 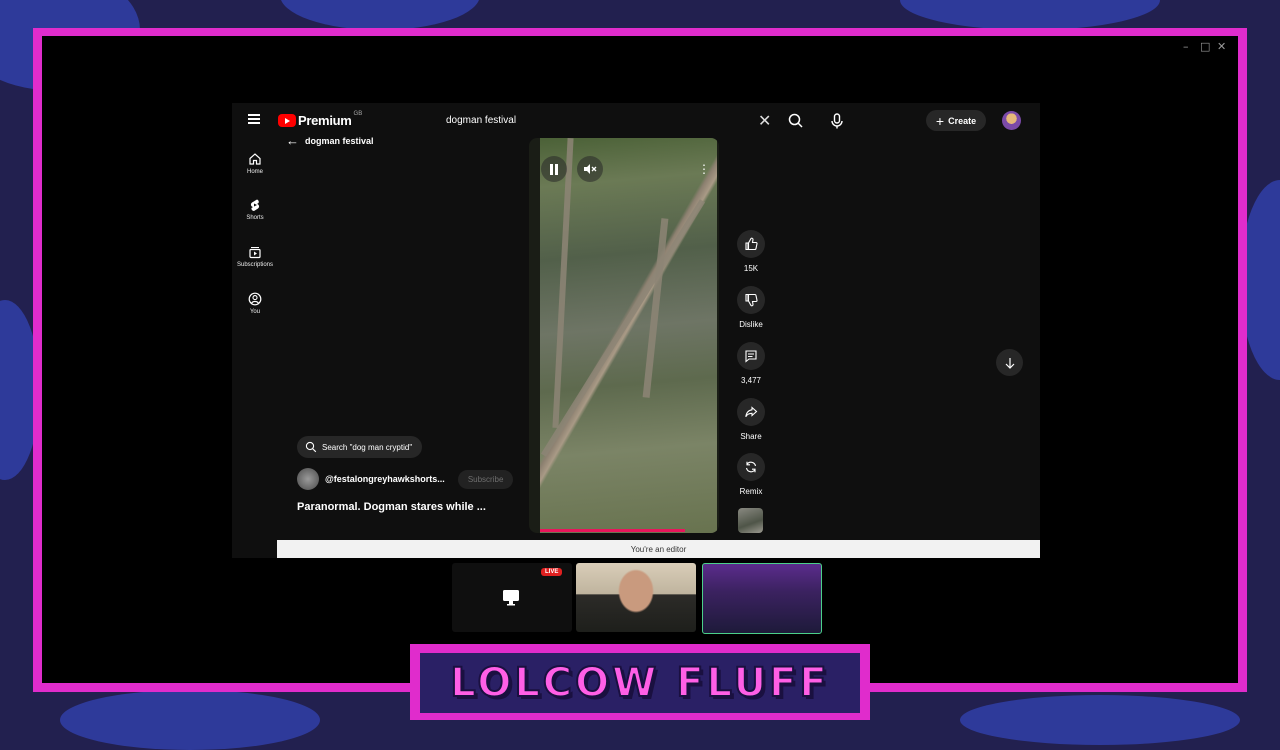 What do you see at coordinates (750, 520) in the screenshot?
I see `sound-thumbnail` at bounding box center [750, 520].